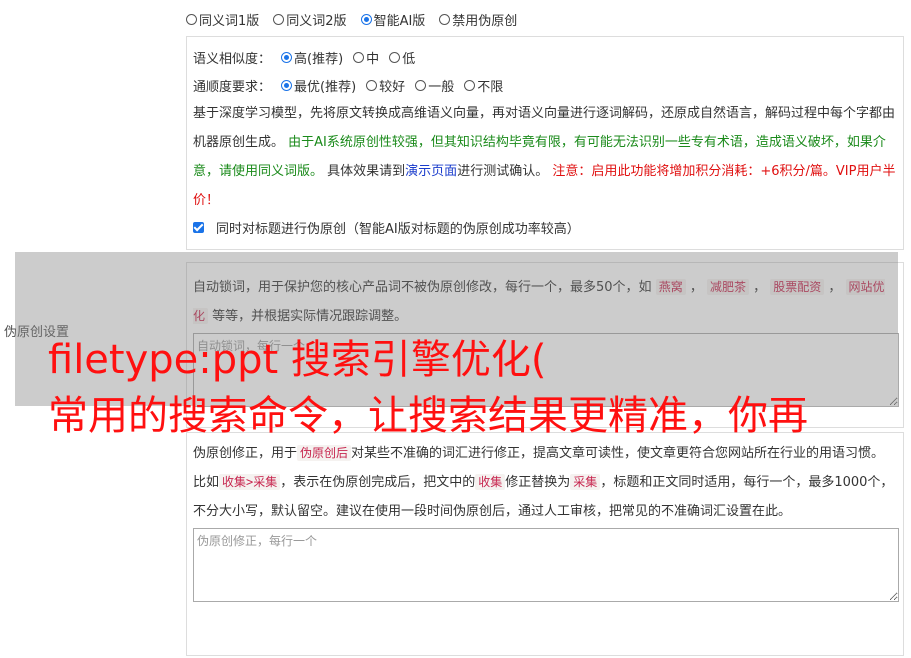  What do you see at coordinates (232, 59) in the screenshot?
I see `similarity-label: 语义相似度：` at bounding box center [232, 59].